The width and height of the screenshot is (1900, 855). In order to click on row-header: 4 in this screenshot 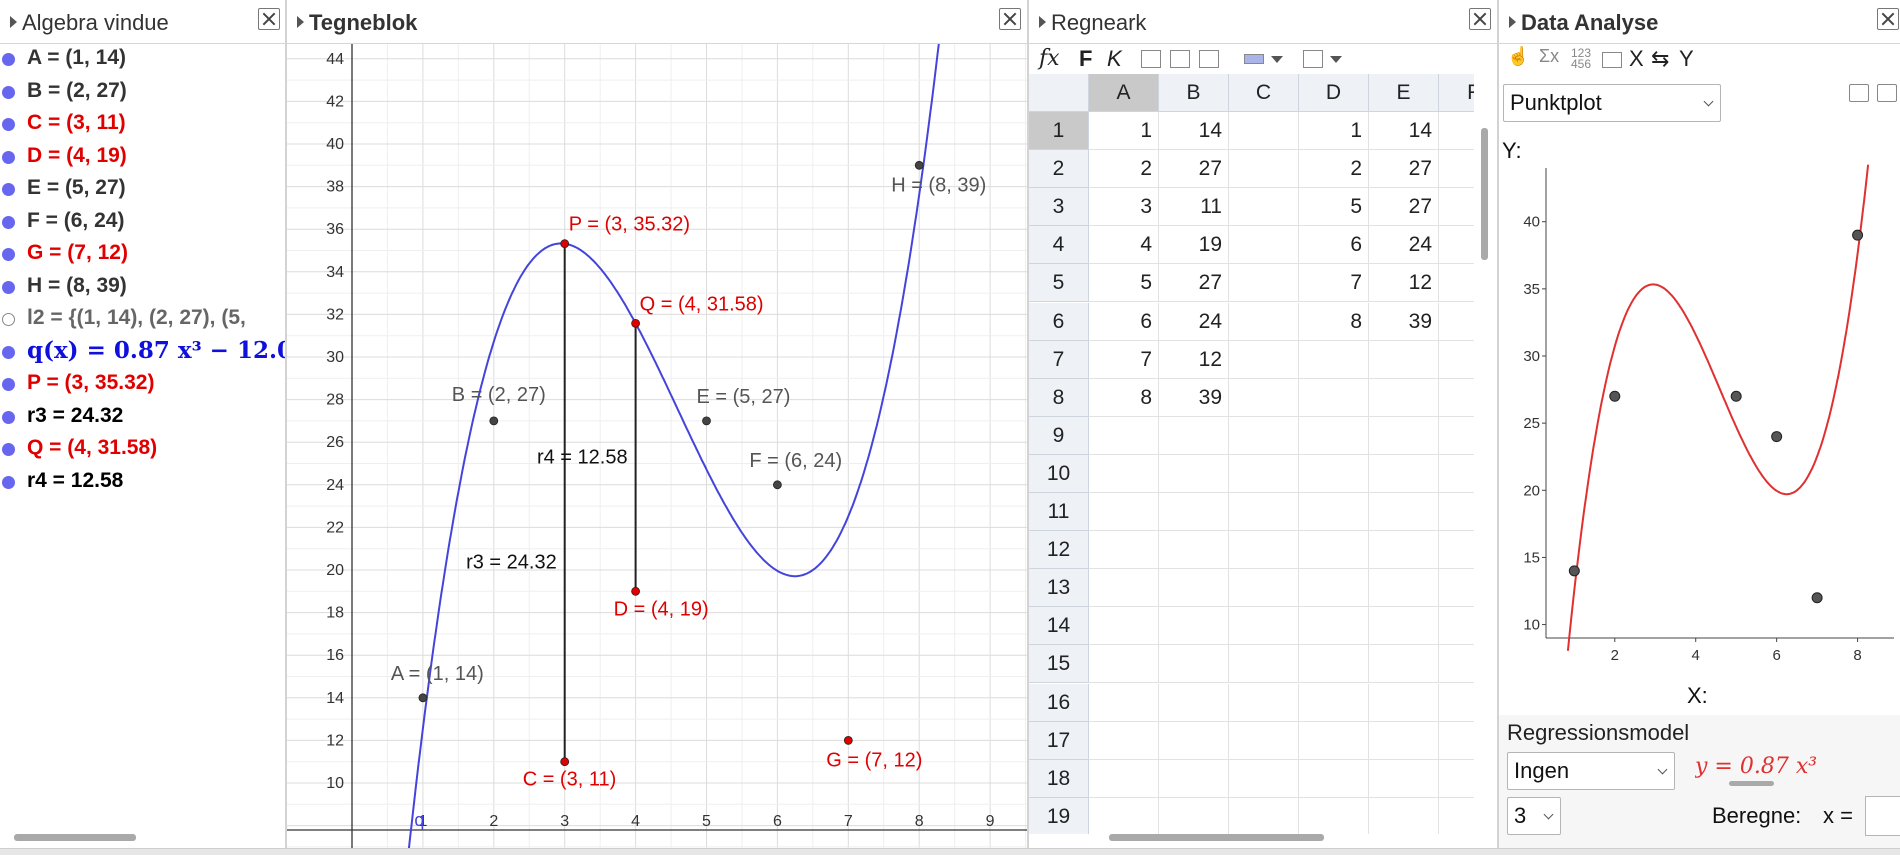, I will do `click(1059, 245)`.